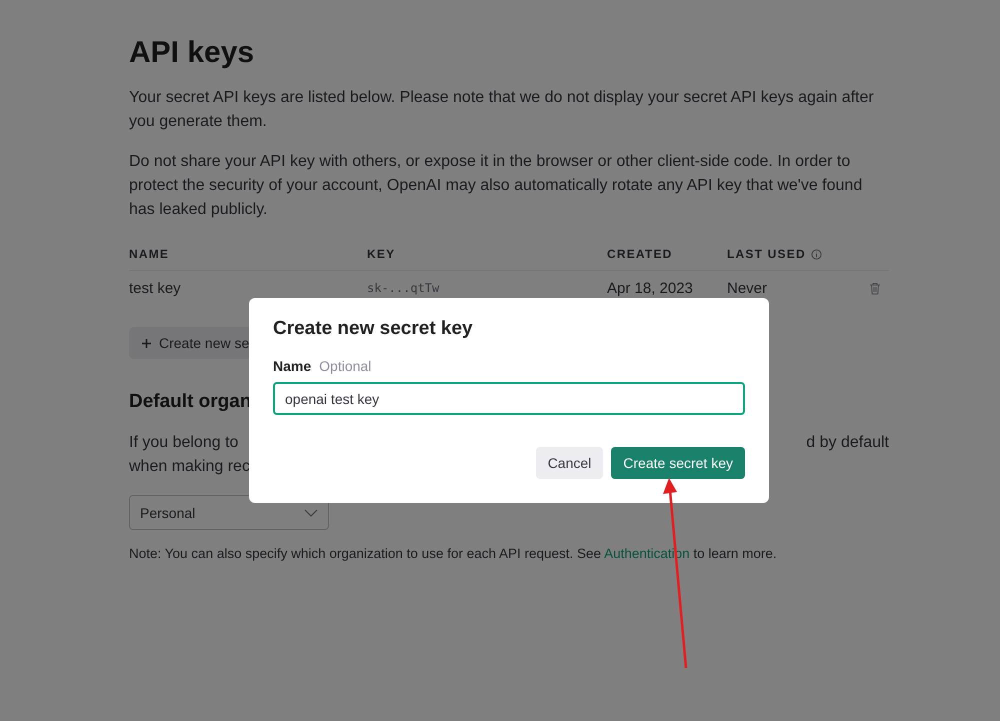 Image resolution: width=1000 pixels, height=721 pixels. Describe the element at coordinates (875, 288) in the screenshot. I see `trash-icon` at that location.